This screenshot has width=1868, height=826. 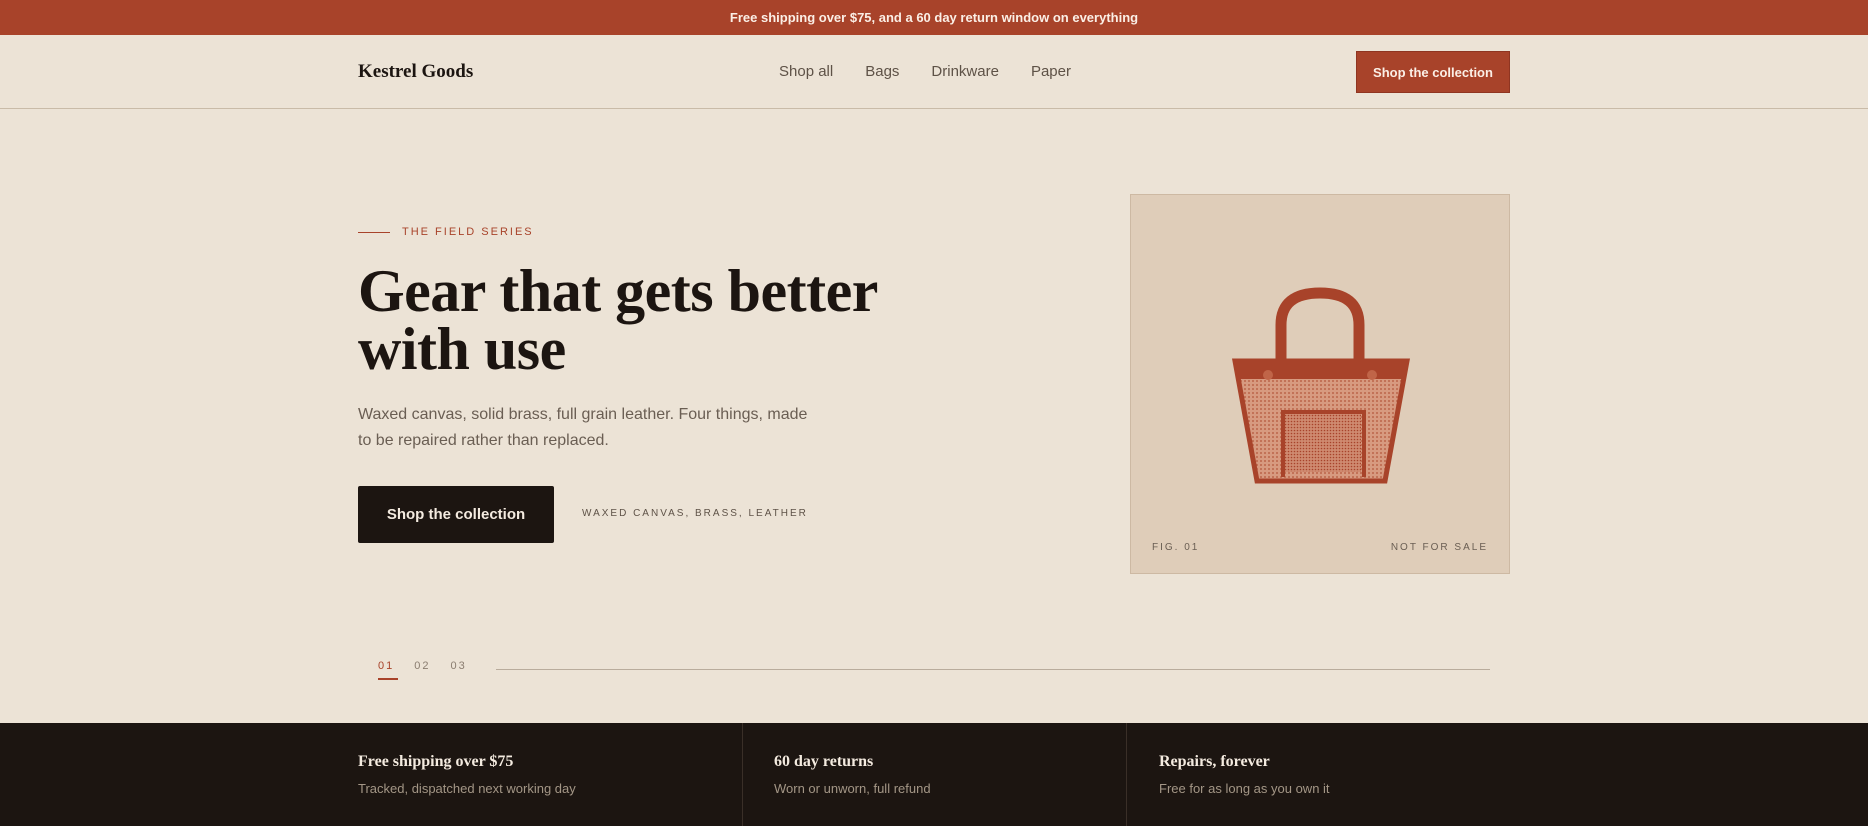 What do you see at coordinates (1433, 72) in the screenshot?
I see `header-shop-button: Shop the collection` at bounding box center [1433, 72].